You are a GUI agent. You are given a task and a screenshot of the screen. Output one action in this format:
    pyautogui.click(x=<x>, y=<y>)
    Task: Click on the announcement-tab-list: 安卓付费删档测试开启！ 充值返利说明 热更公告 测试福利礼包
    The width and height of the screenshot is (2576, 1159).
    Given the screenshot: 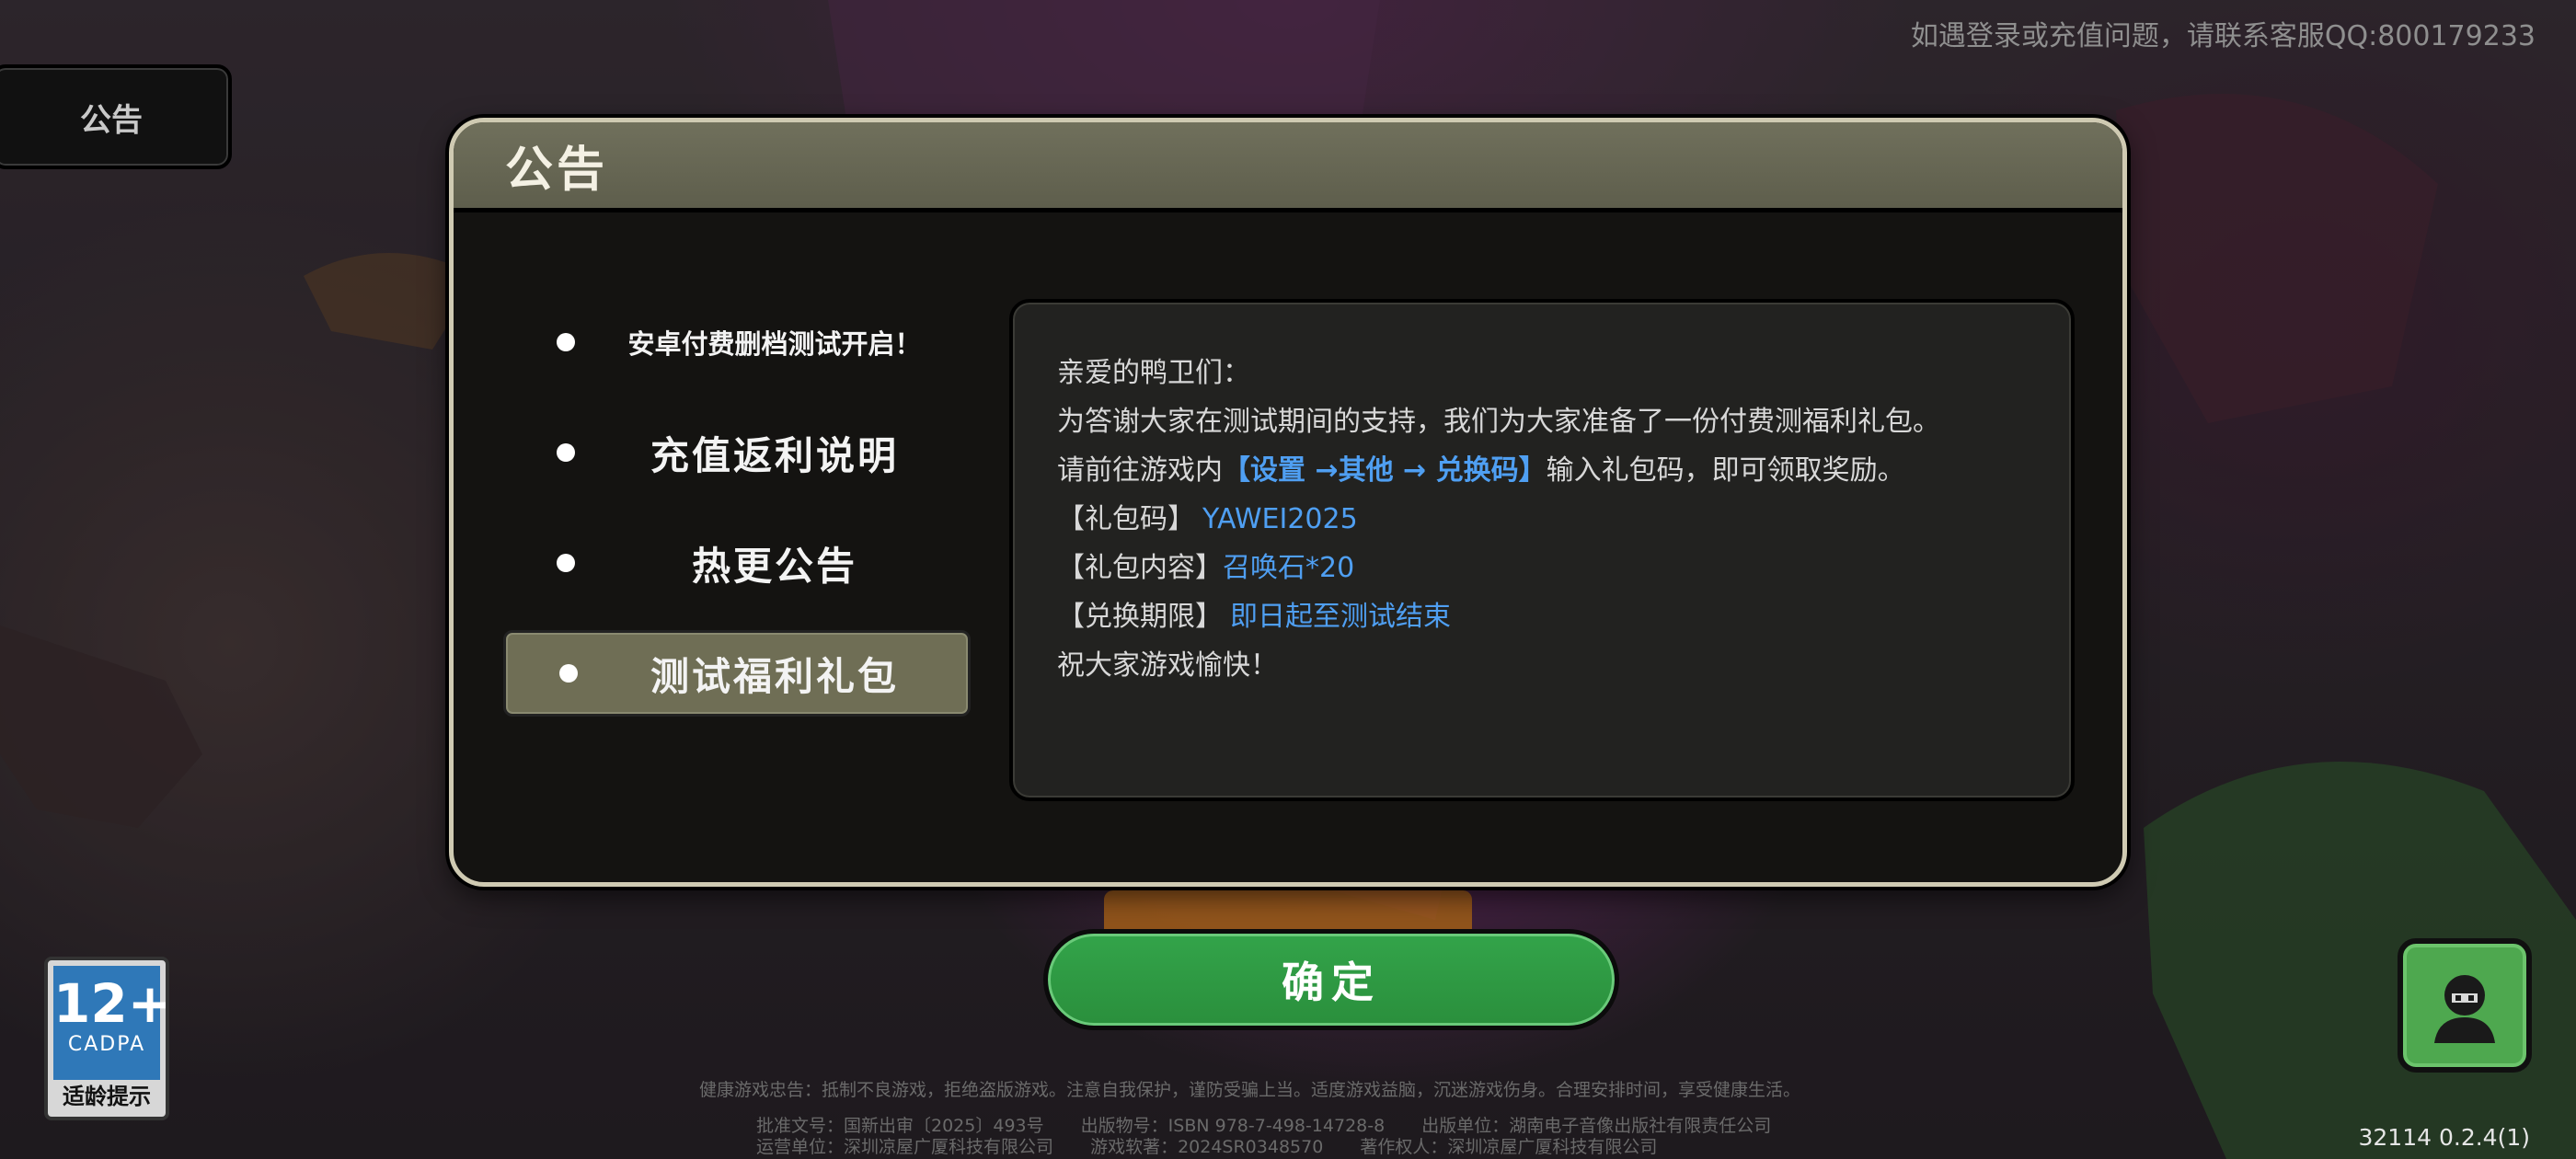 What is the action you would take?
    pyautogui.click(x=737, y=519)
    